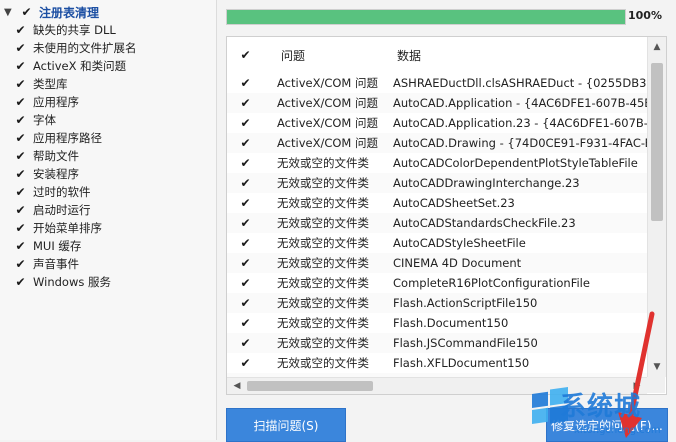  What do you see at coordinates (486, 183) in the screenshot?
I see `row-data: AutoCADDrawingInterchange.23` at bounding box center [486, 183].